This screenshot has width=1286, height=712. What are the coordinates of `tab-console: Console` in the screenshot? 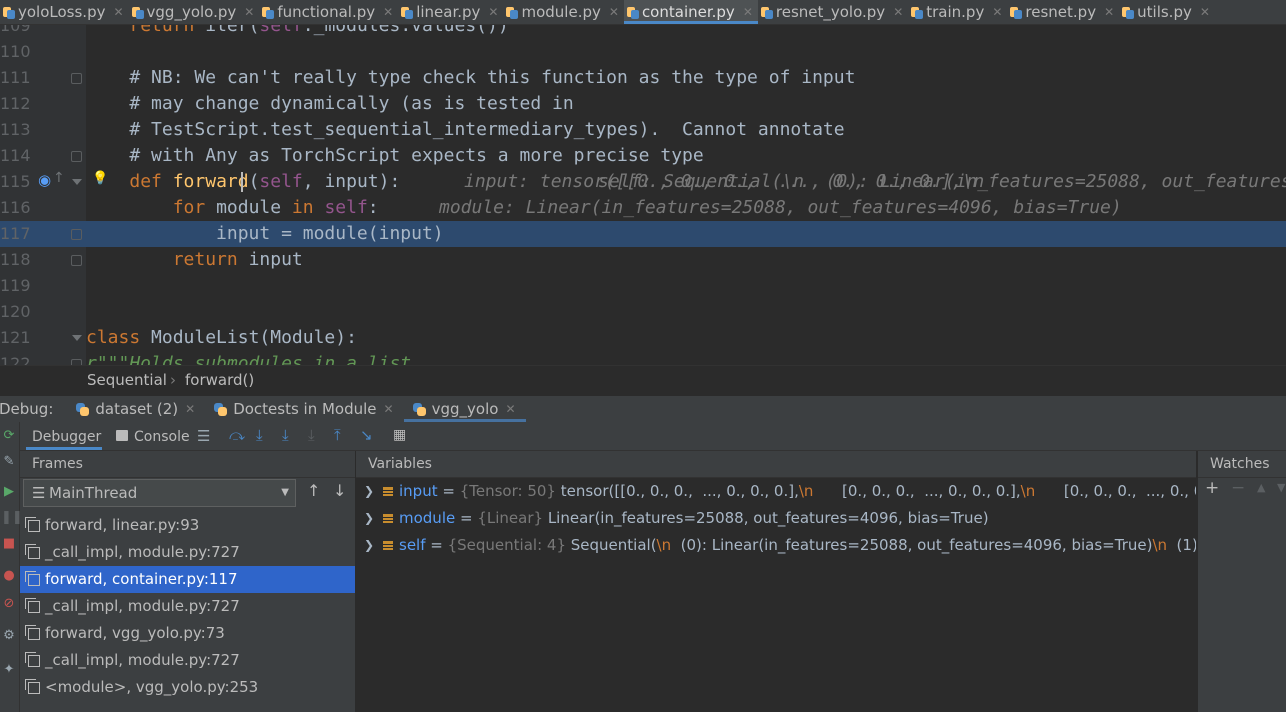 It's located at (162, 437).